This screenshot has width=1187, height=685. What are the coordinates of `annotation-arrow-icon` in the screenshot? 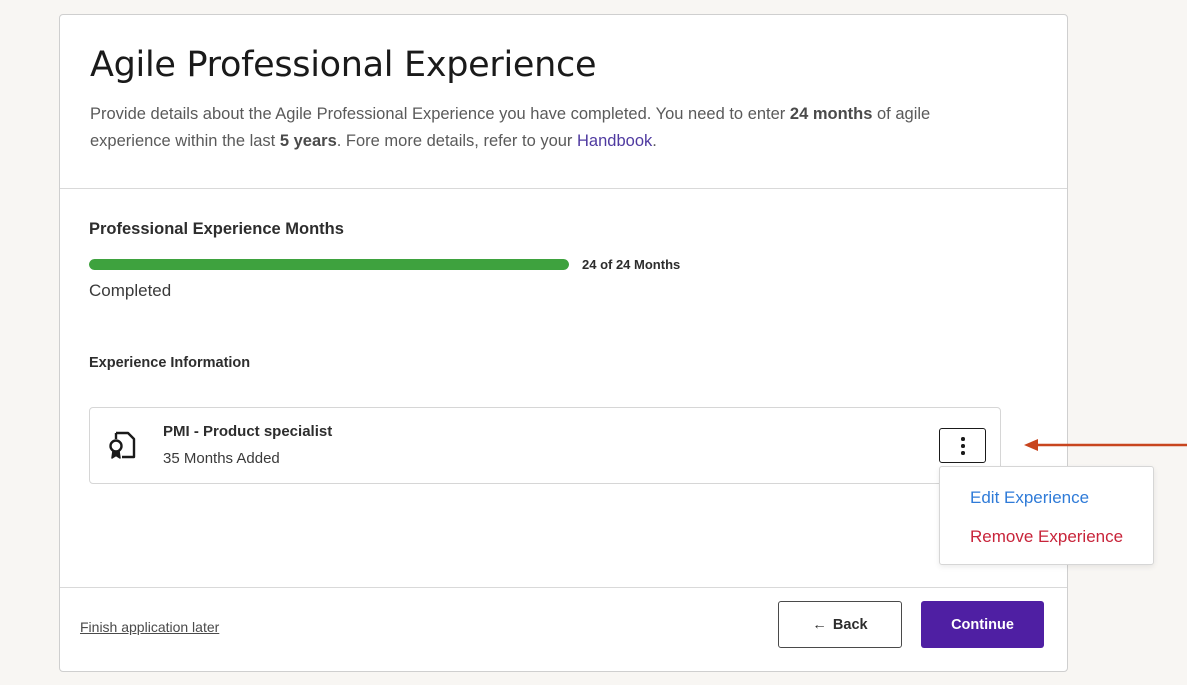 It's located at (1105, 445).